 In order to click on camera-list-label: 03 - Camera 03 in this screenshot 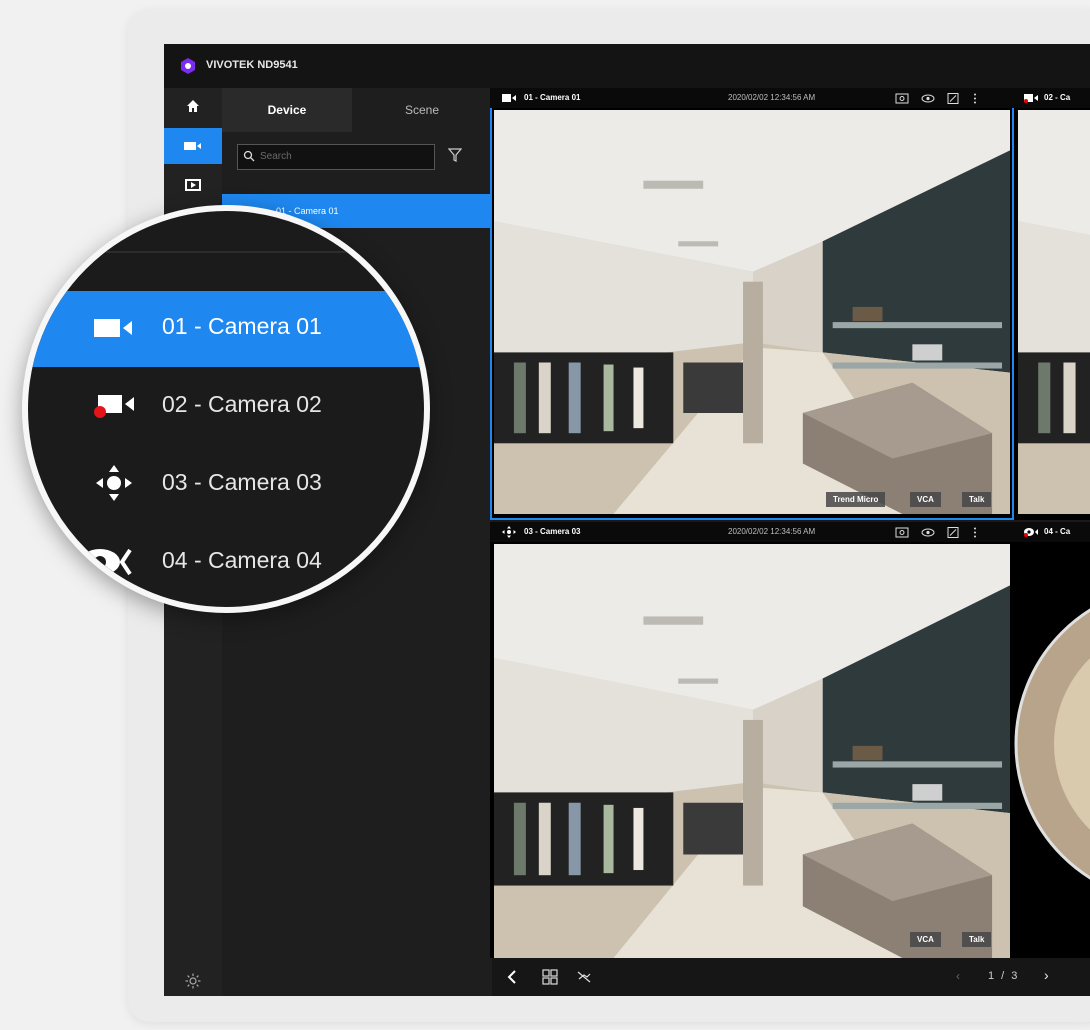, I will do `click(242, 482)`.